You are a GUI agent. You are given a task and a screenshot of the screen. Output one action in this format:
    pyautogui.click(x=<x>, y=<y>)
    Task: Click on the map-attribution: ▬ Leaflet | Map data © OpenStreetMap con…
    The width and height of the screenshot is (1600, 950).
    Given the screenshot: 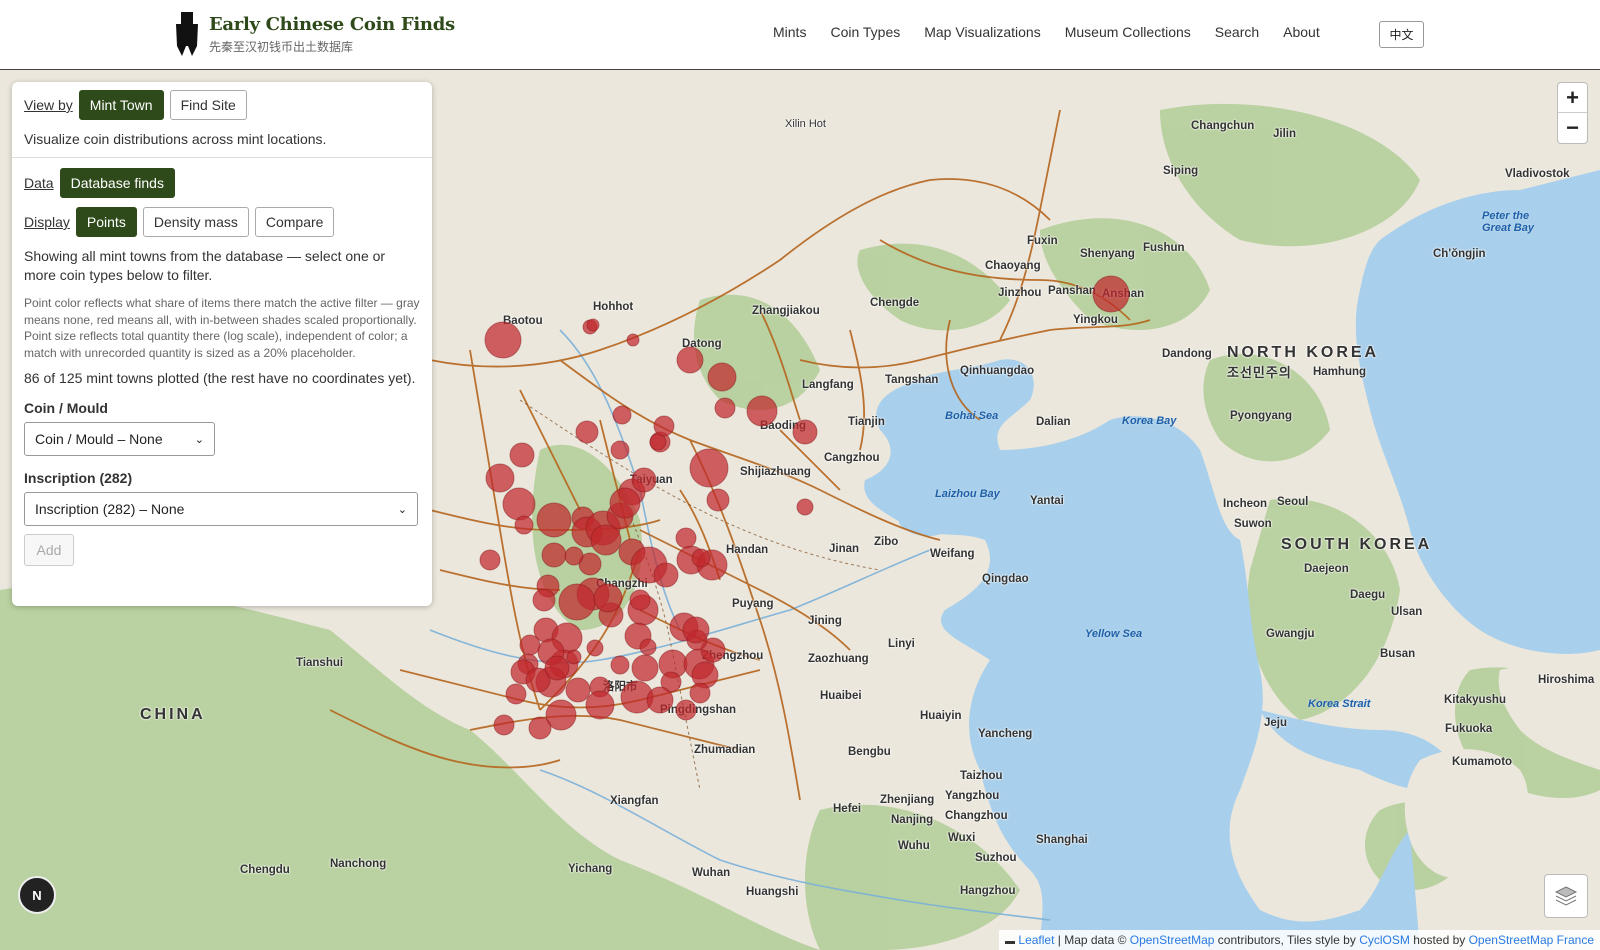 What is the action you would take?
    pyautogui.click(x=1299, y=940)
    